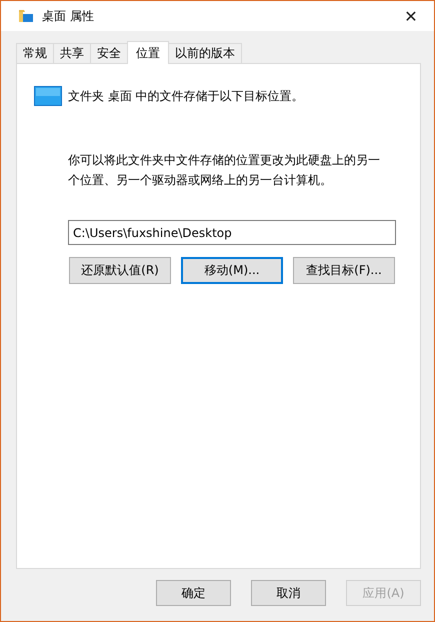  Describe the element at coordinates (26, 16) in the screenshot. I see `folder-icon` at that location.